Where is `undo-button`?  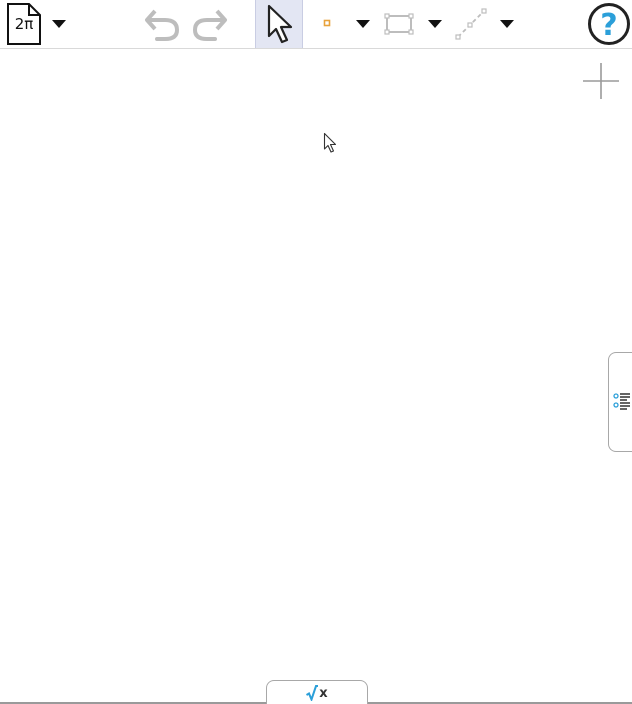 undo-button is located at coordinates (162, 24).